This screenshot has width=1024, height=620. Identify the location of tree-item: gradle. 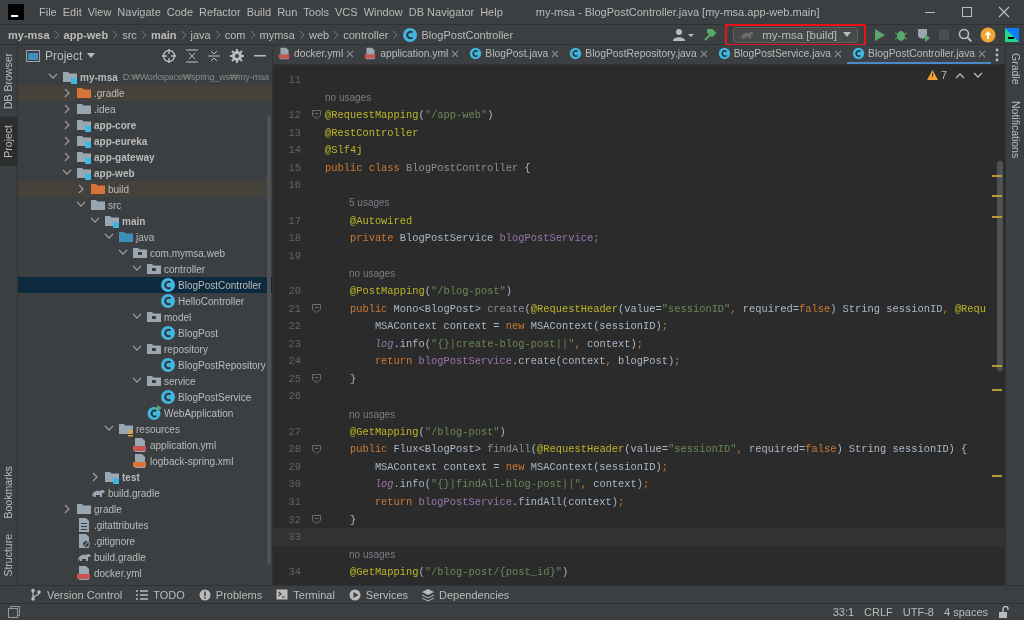
(145, 509).